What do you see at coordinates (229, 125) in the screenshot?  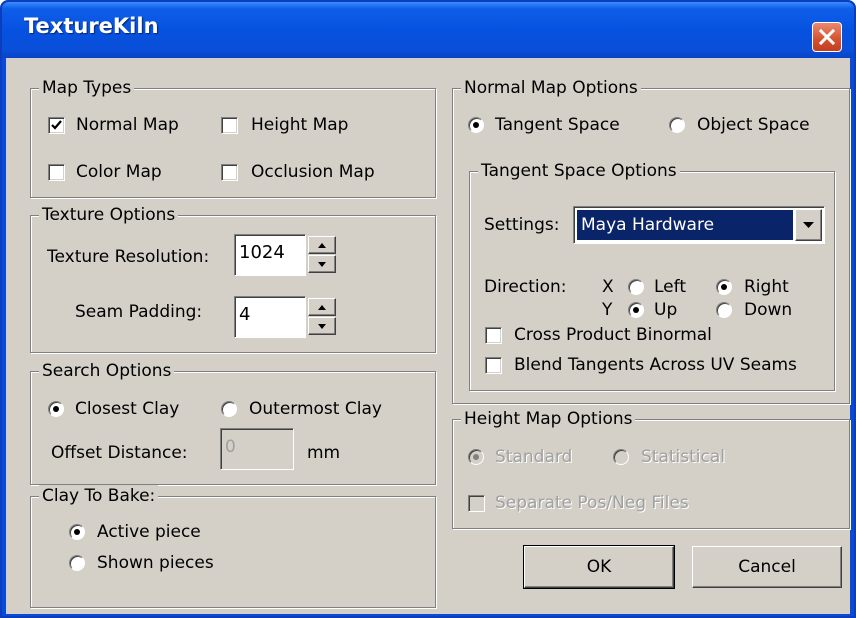 I see `height-map-checkbox` at bounding box center [229, 125].